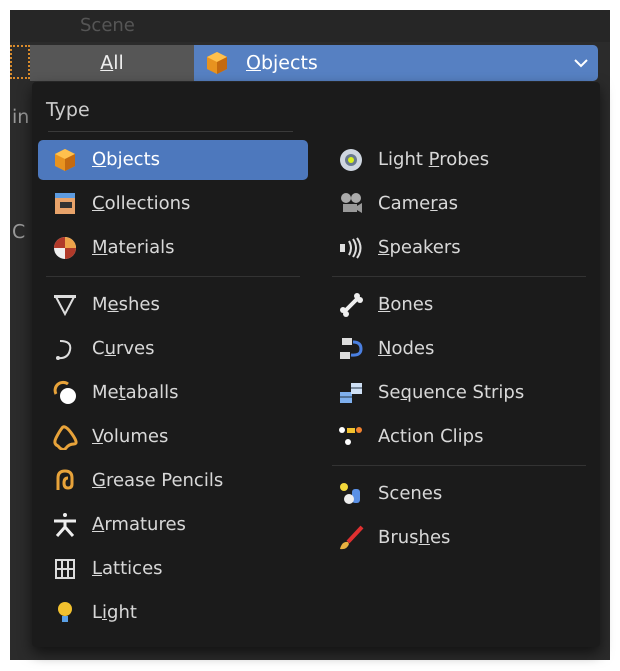  What do you see at coordinates (459, 436) in the screenshot?
I see `menu-item: Action Clips` at bounding box center [459, 436].